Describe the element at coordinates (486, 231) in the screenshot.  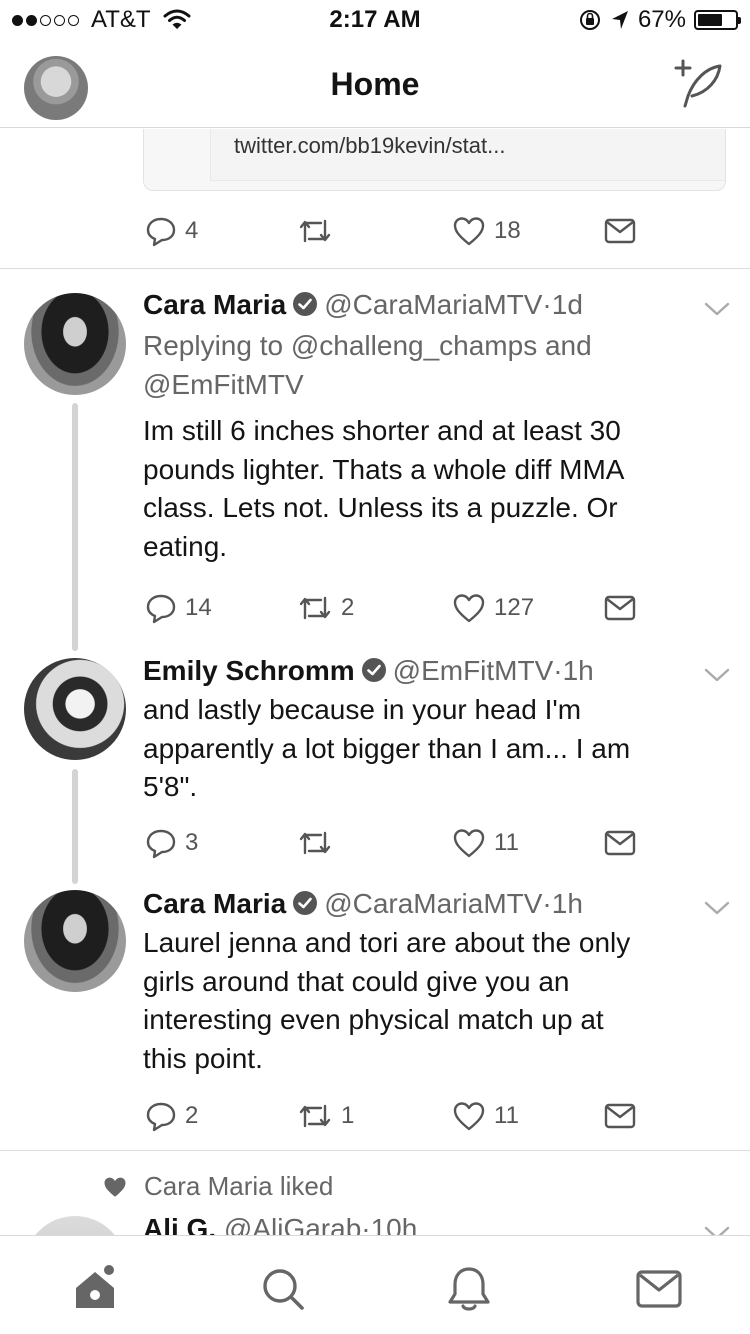
I see `like-button: 18` at that location.